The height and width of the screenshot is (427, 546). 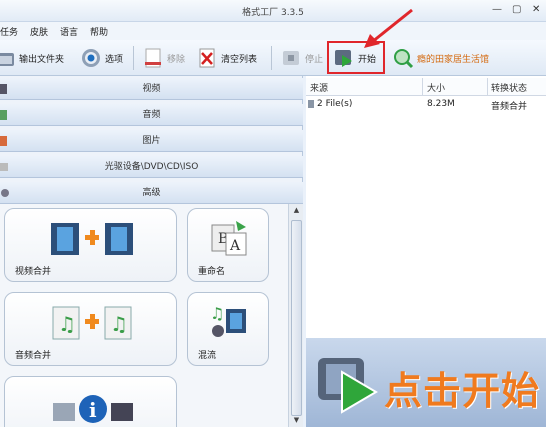 I want to click on category-video: 视频, so click(x=151, y=89).